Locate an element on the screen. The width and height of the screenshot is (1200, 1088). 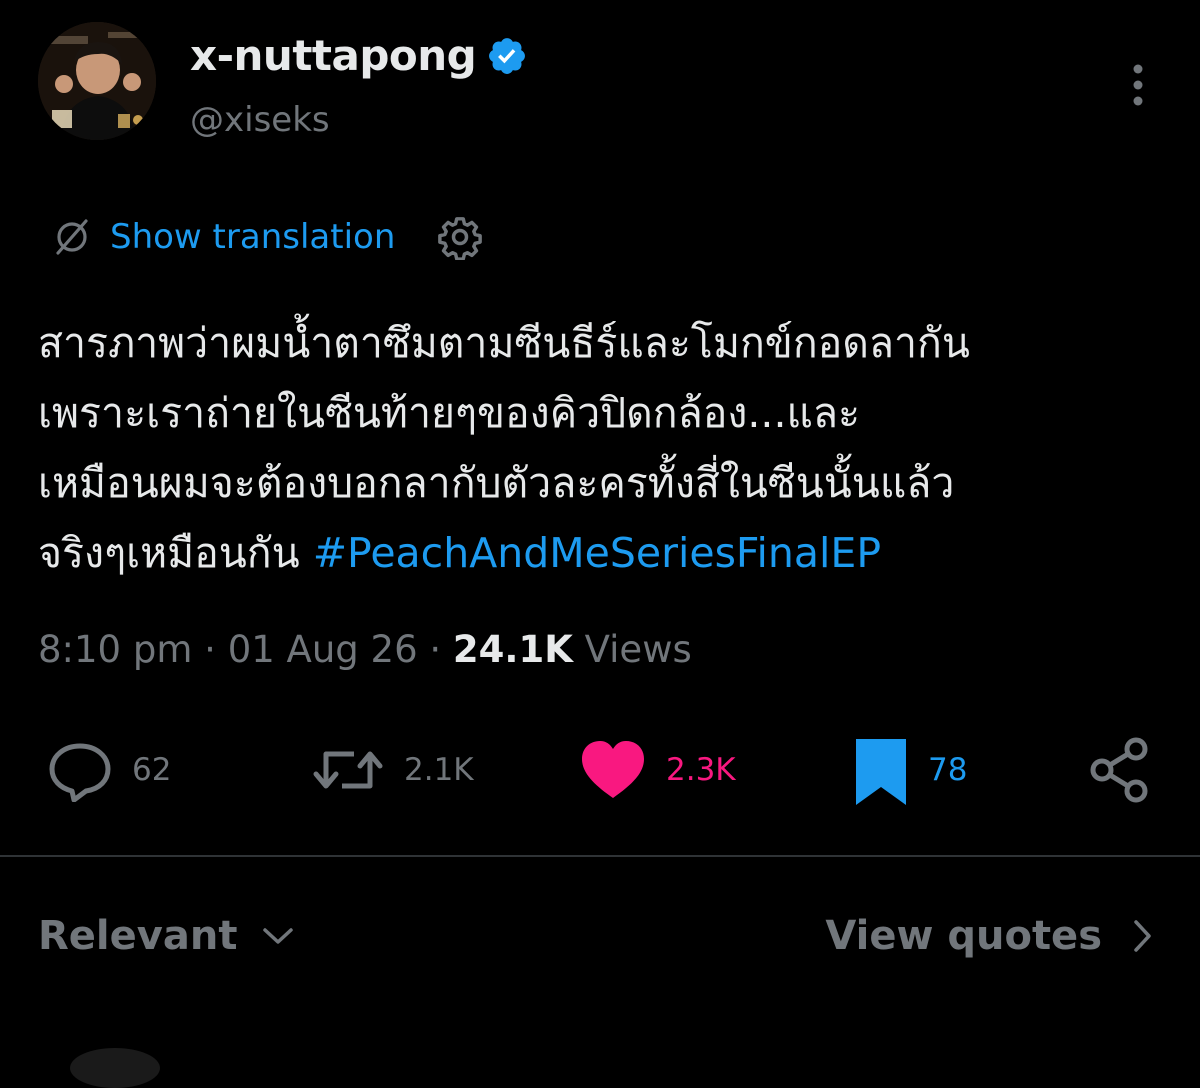
tweet-text-line-last: จริงๆเหมือนกัน #PeachAndMeSeriesFinalEP is located at coordinates (605, 553).